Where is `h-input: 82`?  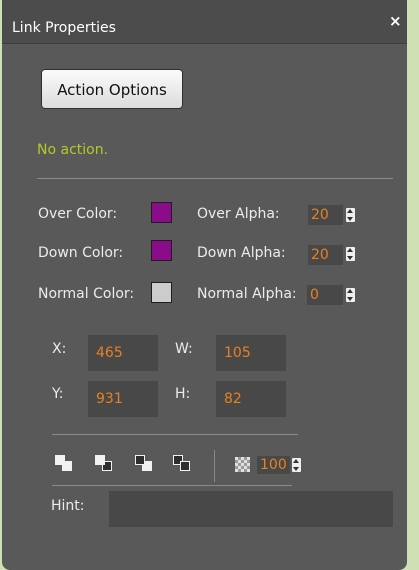
h-input: 82 is located at coordinates (251, 399).